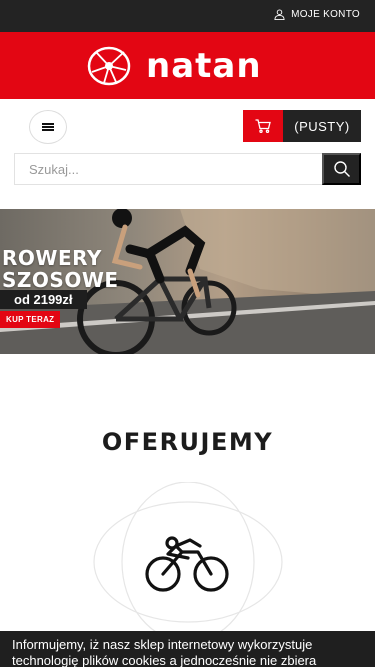  What do you see at coordinates (52, 258) in the screenshot?
I see `banner-title-line1: ROWERY` at bounding box center [52, 258].